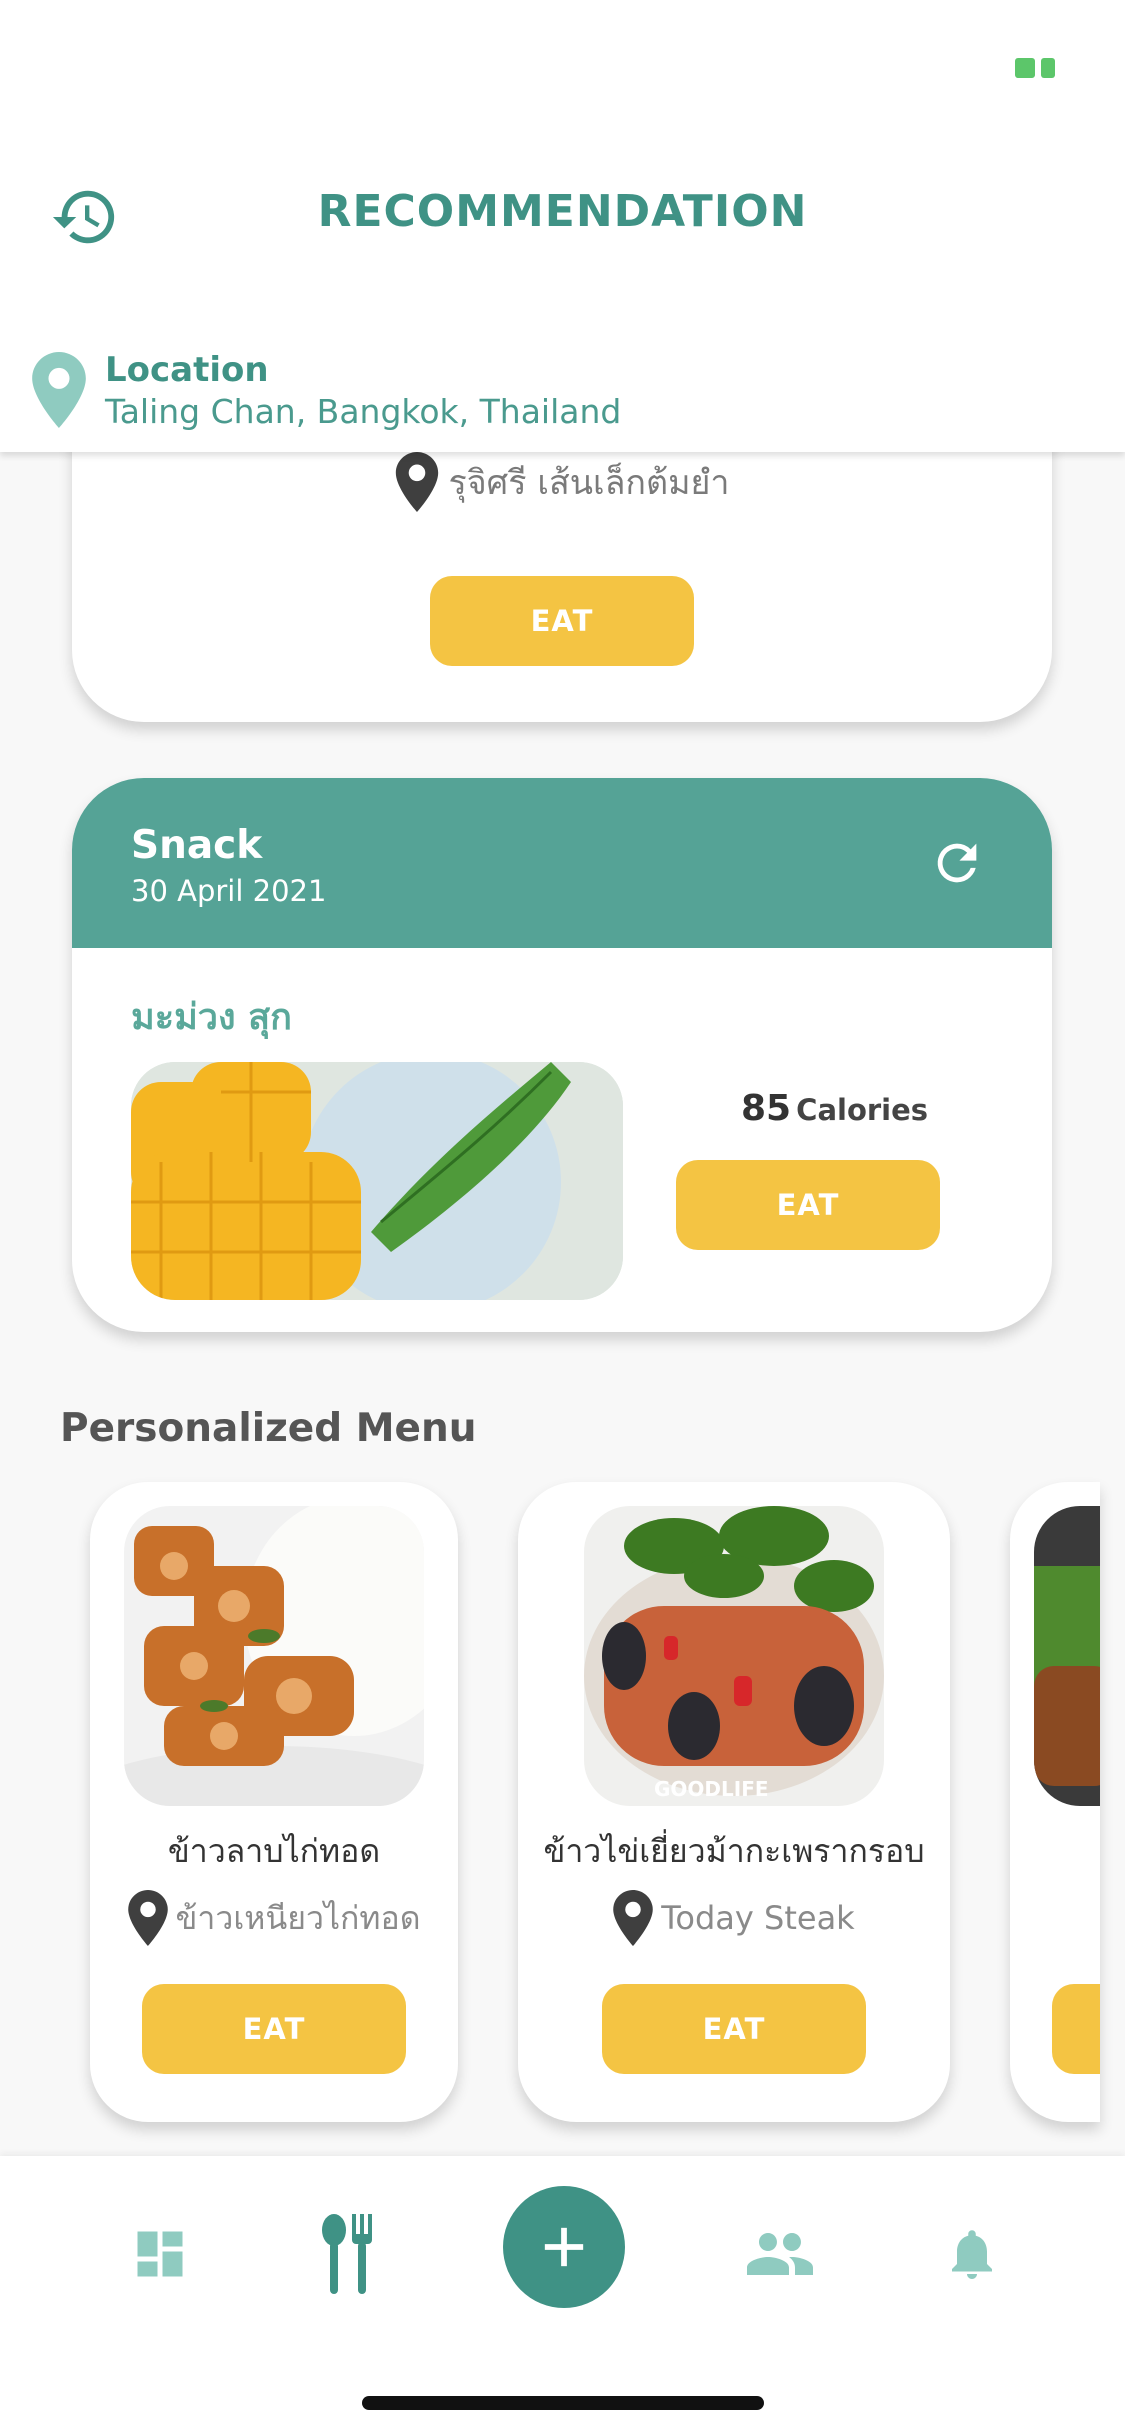 The image size is (1125, 2436). What do you see at coordinates (1076, 2029) in the screenshot?
I see `eat-button` at bounding box center [1076, 2029].